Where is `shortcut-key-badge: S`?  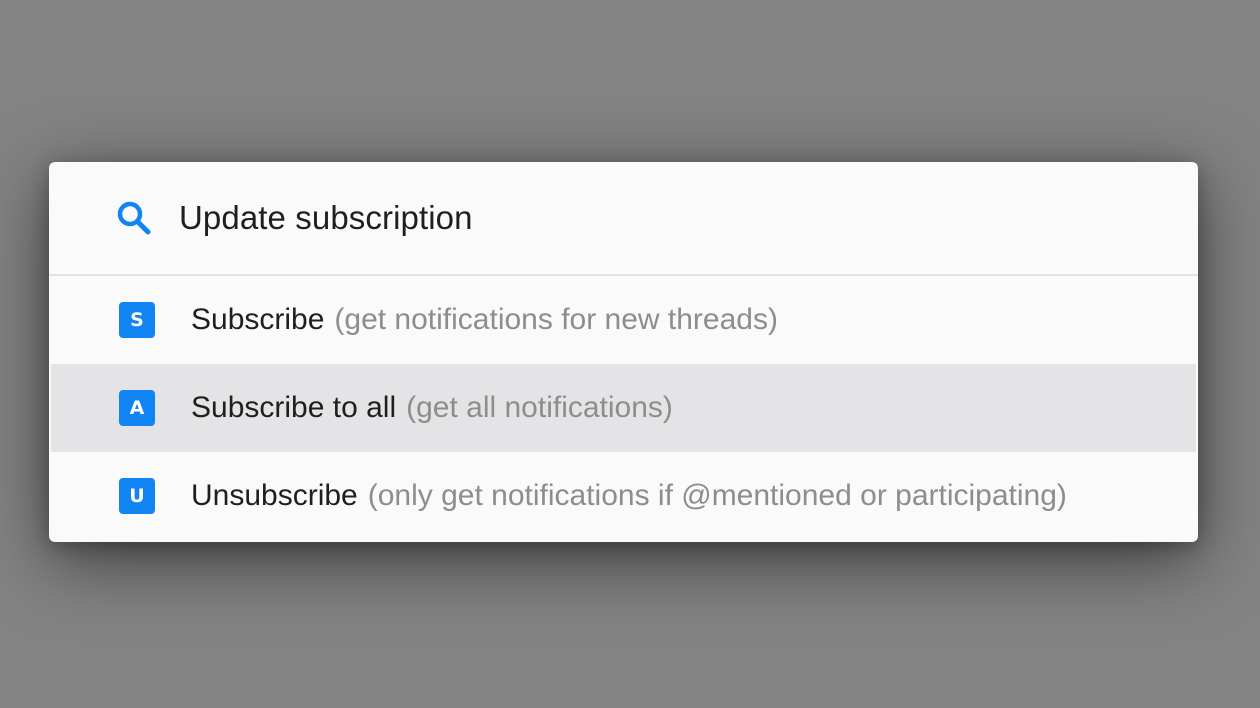
shortcut-key-badge: S is located at coordinates (137, 320).